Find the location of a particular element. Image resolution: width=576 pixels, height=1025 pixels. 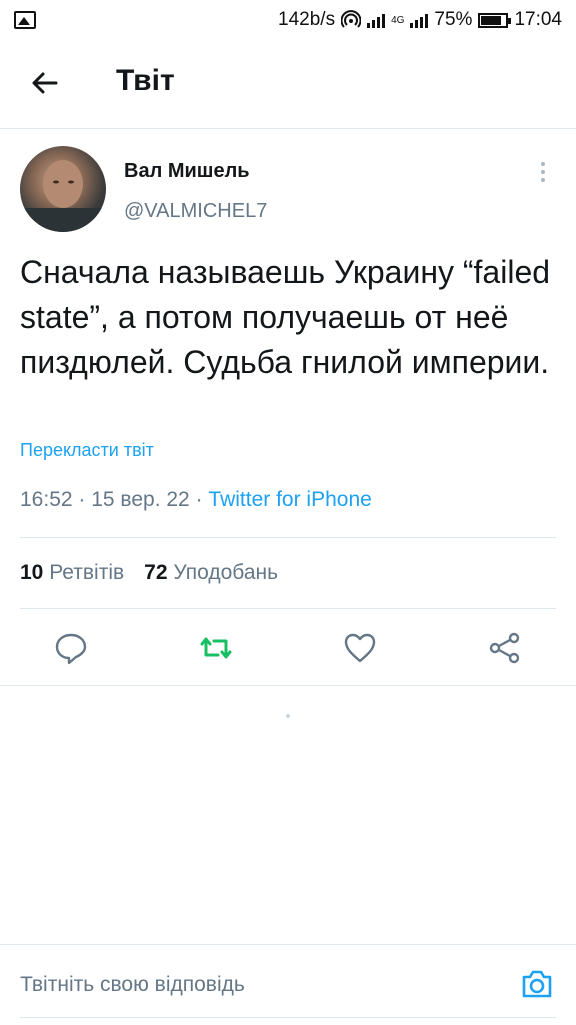

battery-icon is located at coordinates (495, 20).